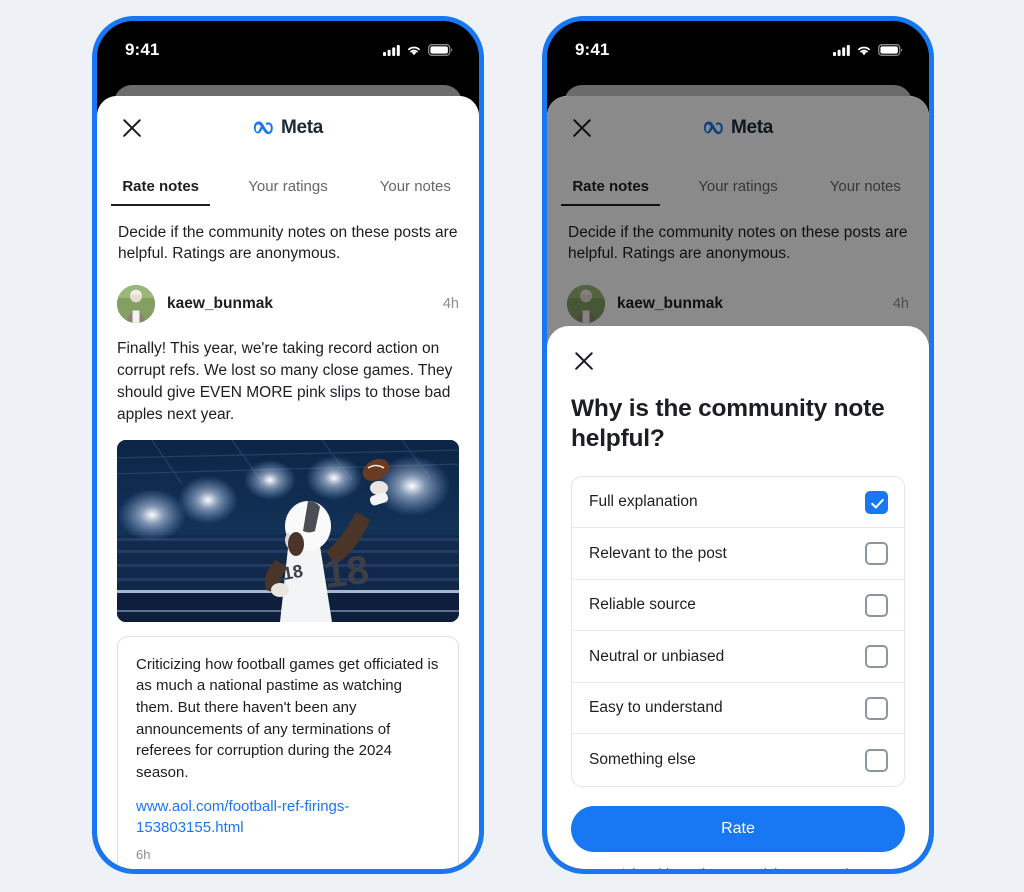 Image resolution: width=1024 pixels, height=892 pixels. I want to click on avatar, so click(136, 303).